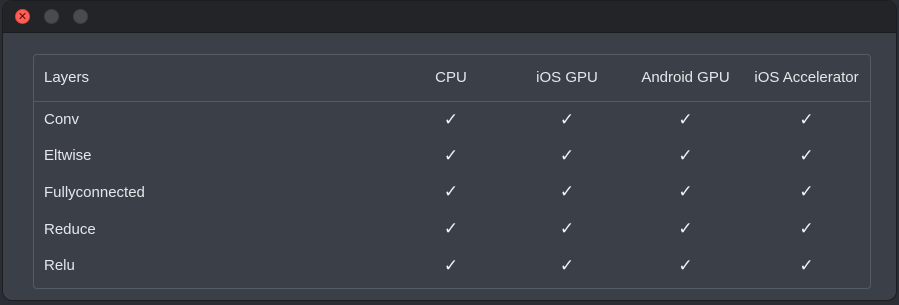  What do you see at coordinates (67, 78) in the screenshot?
I see `column-header-layers: Layers` at bounding box center [67, 78].